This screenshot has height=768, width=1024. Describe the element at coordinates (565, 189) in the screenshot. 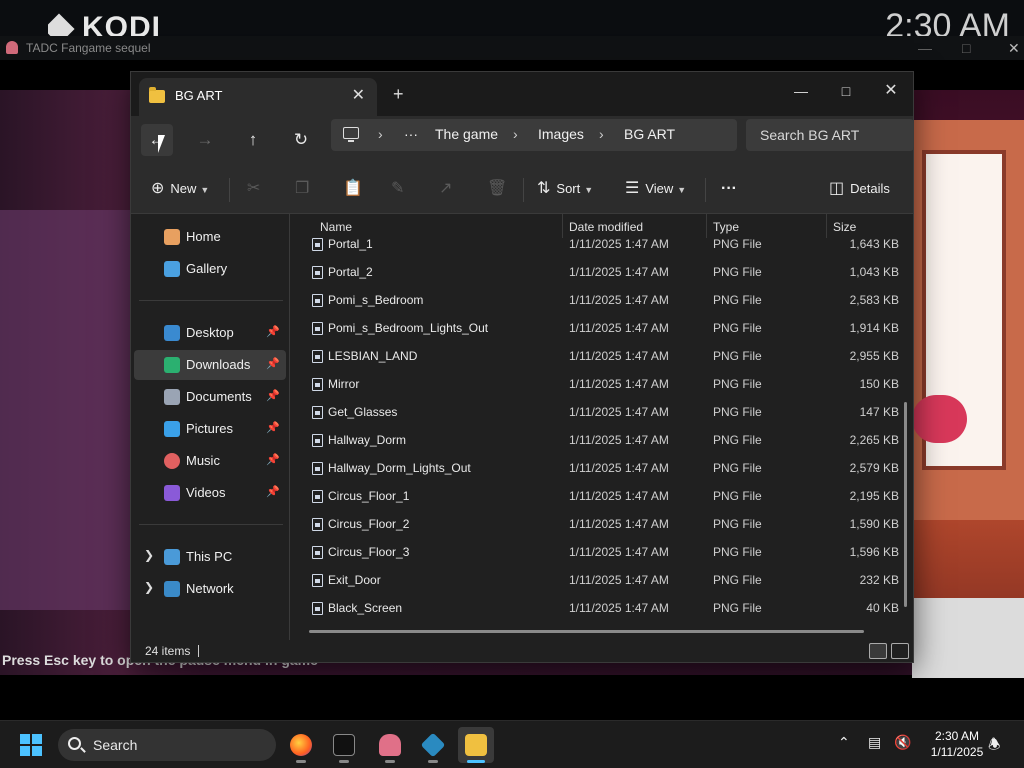

I see `sort-button: ⇅ Sort ▼` at that location.